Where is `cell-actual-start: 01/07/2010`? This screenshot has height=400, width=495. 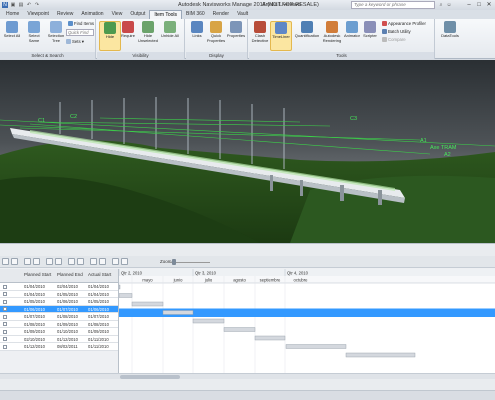
cell-actual-start: 01/07/2010 is located at coordinates (98, 316).